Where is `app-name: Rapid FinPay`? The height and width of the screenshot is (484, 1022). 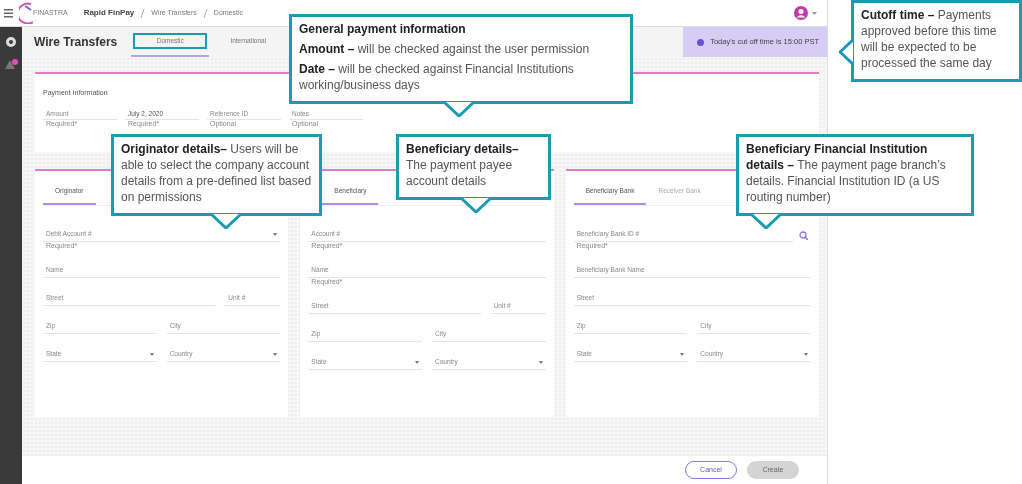
app-name: Rapid FinPay is located at coordinates (109, 13).